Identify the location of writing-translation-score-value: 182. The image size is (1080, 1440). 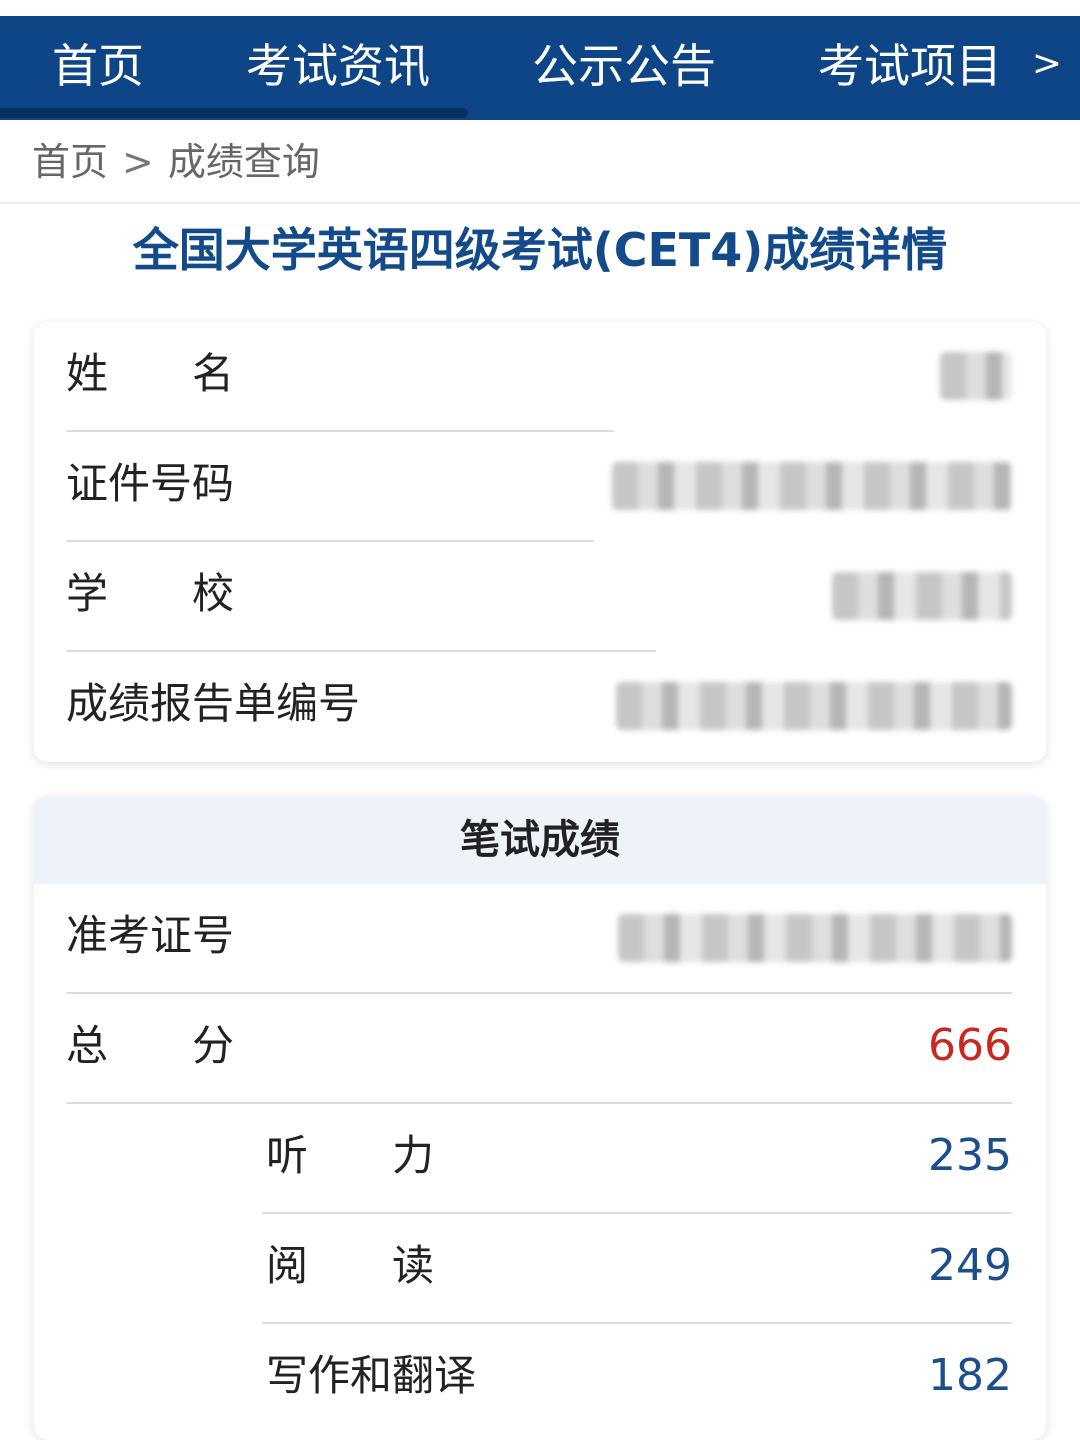
(970, 1375).